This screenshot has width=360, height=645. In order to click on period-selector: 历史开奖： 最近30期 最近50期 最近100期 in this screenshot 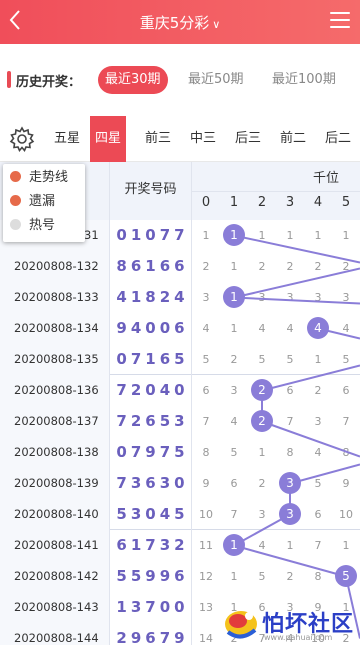, I will do `click(180, 80)`.